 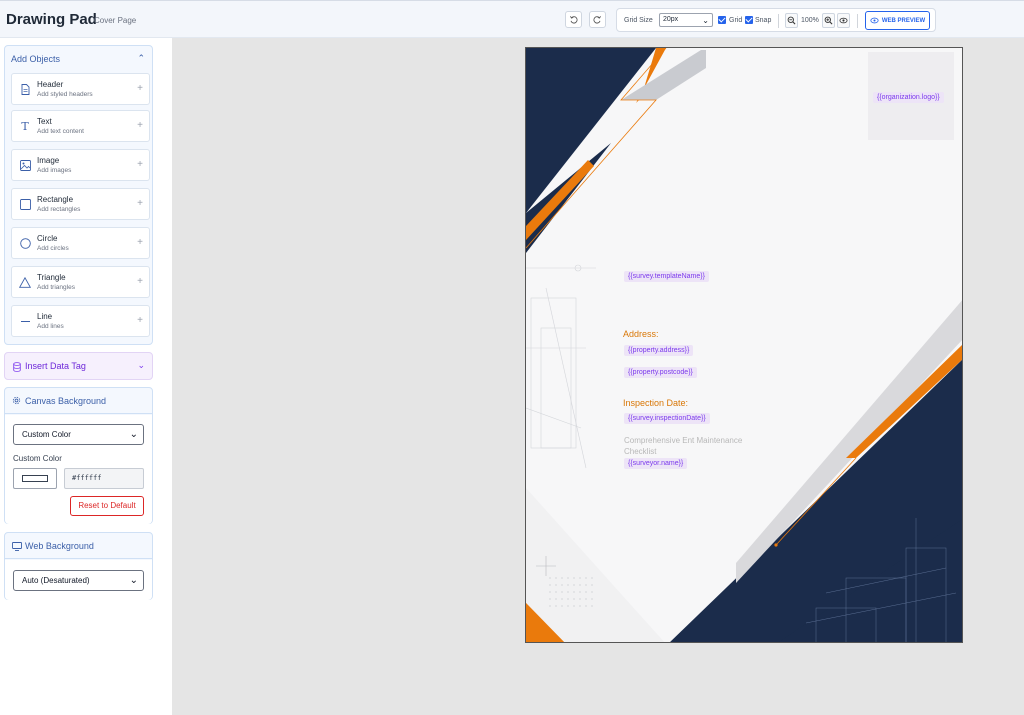 What do you see at coordinates (44, 121) in the screenshot?
I see `object-name: Text` at bounding box center [44, 121].